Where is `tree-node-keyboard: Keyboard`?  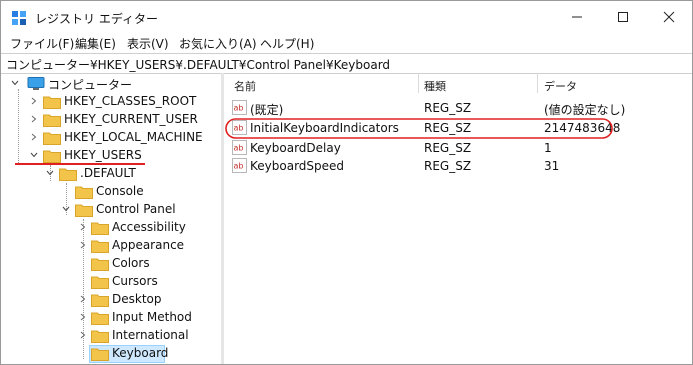 tree-node-keyboard: Keyboard is located at coordinates (110, 354).